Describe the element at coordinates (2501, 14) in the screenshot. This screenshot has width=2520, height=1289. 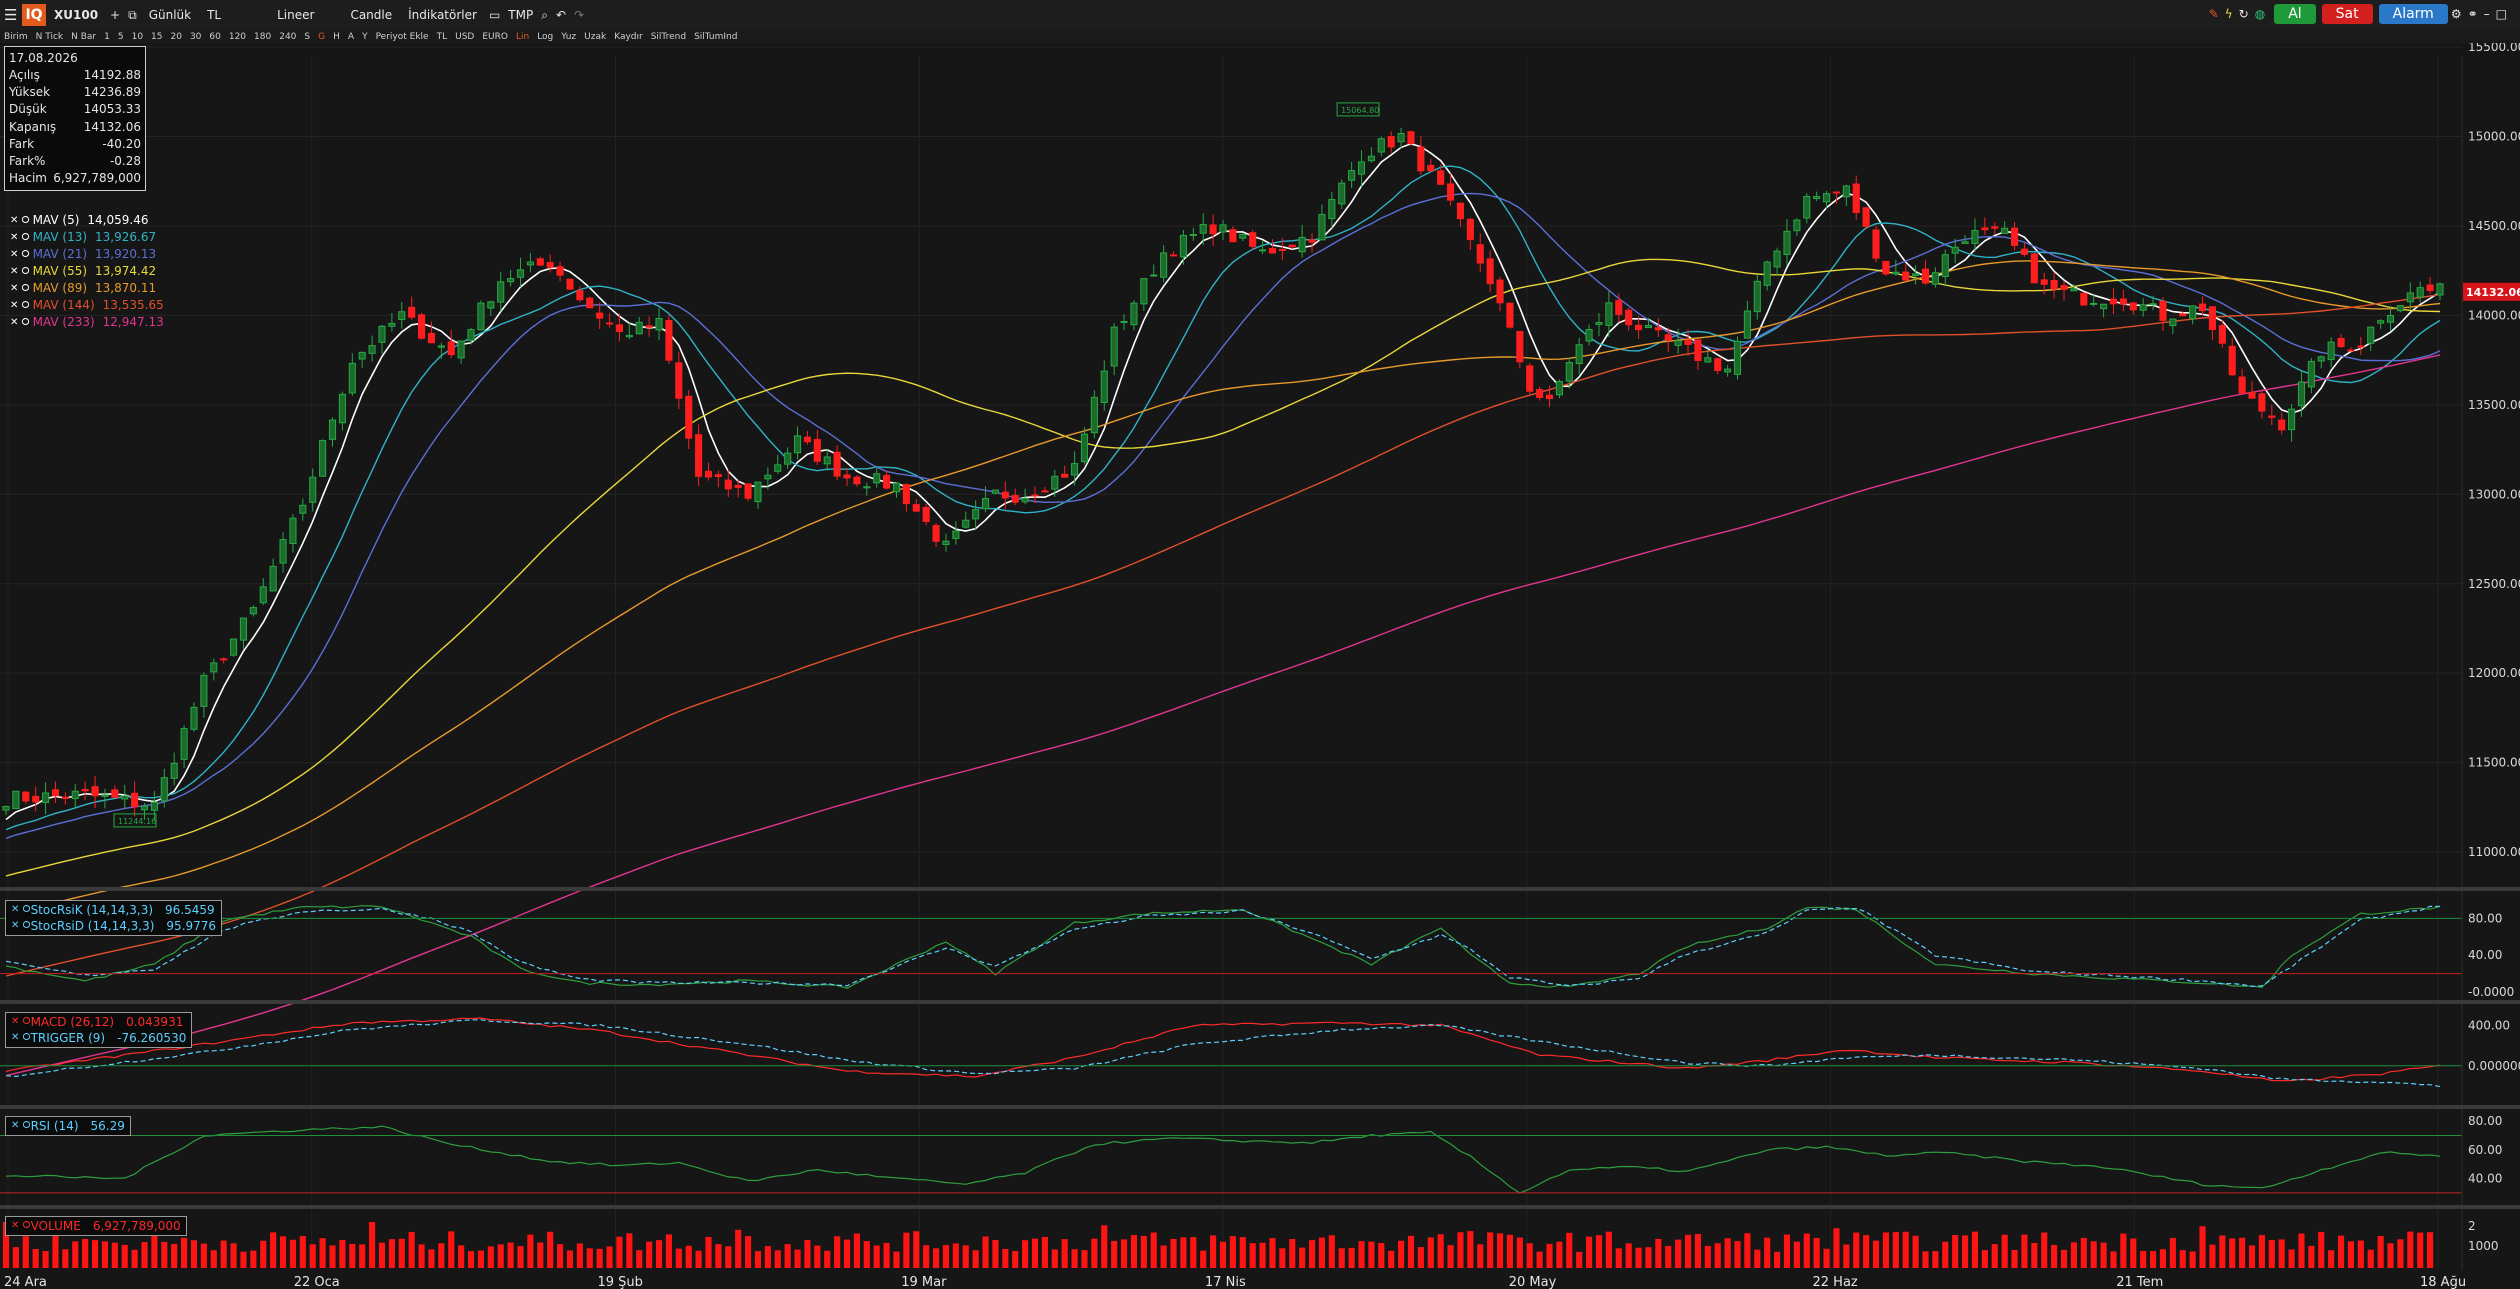
I see `maximize-icon: □` at that location.